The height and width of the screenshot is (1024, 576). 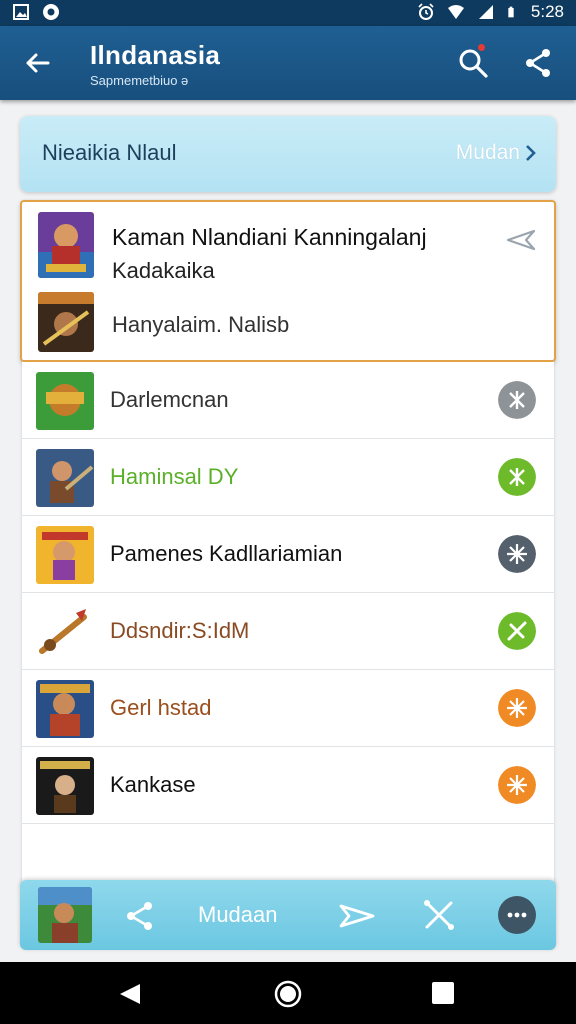 What do you see at coordinates (226, 553) in the screenshot?
I see `list-item-label: Pamenes Kadllariamian` at bounding box center [226, 553].